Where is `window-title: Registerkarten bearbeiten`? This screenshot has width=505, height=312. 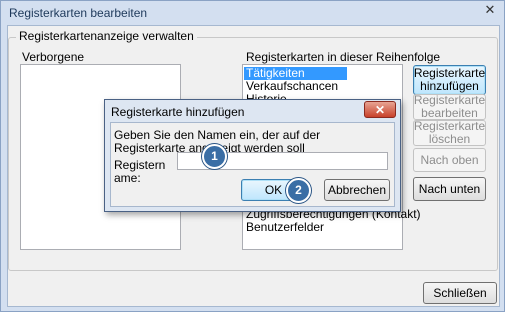
window-title: Registerkarten bearbeiten is located at coordinates (78, 13).